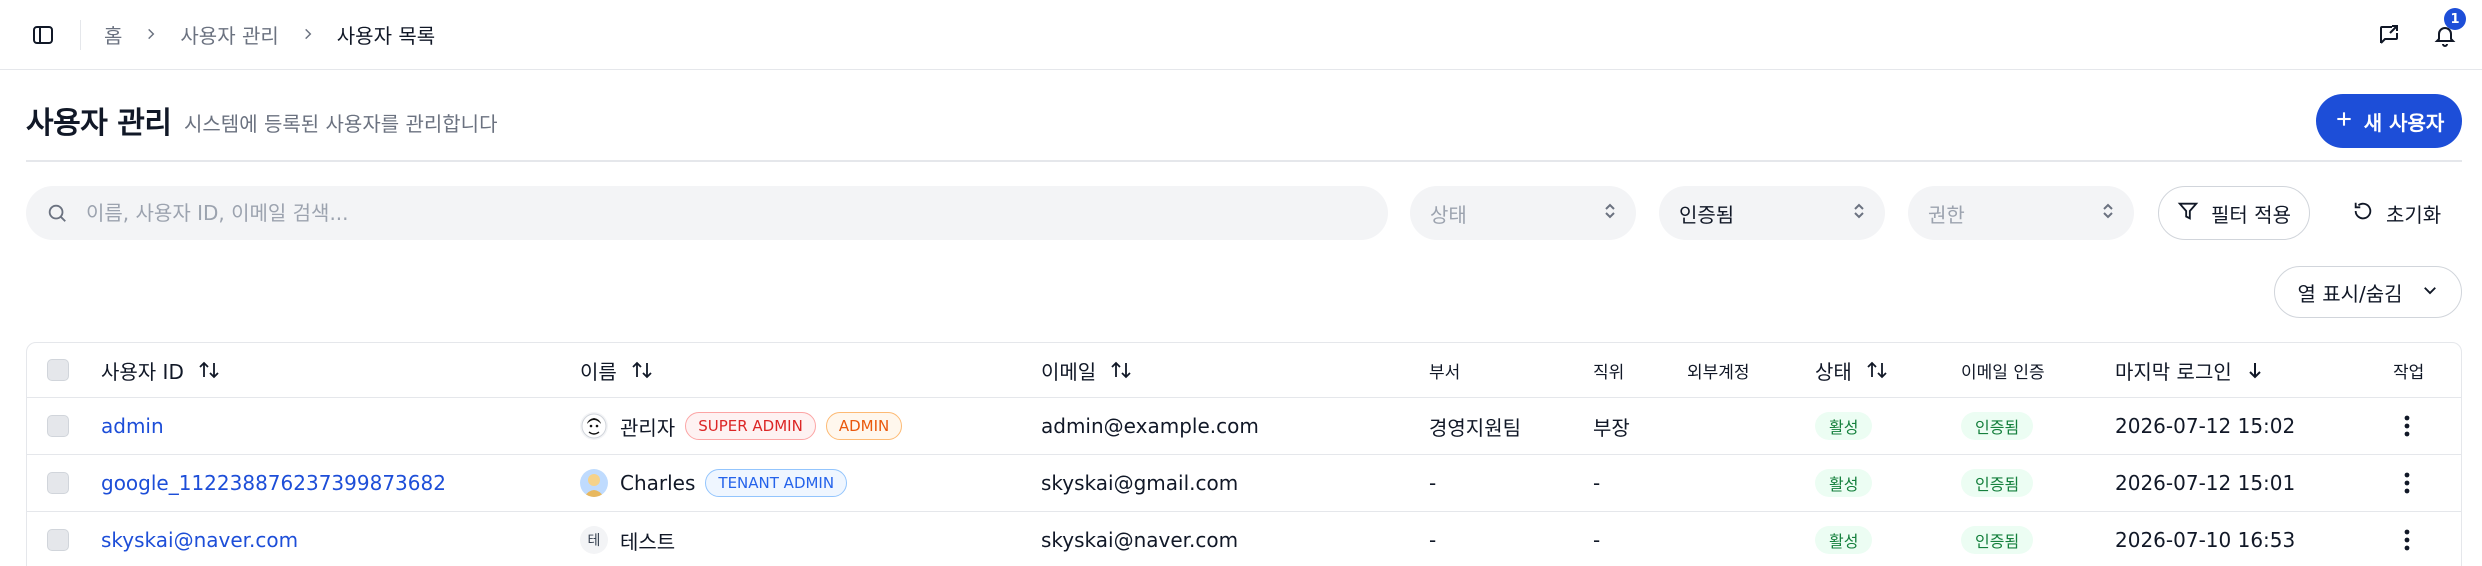 The height and width of the screenshot is (566, 2482). I want to click on reset-label: 초기화, so click(2414, 214).